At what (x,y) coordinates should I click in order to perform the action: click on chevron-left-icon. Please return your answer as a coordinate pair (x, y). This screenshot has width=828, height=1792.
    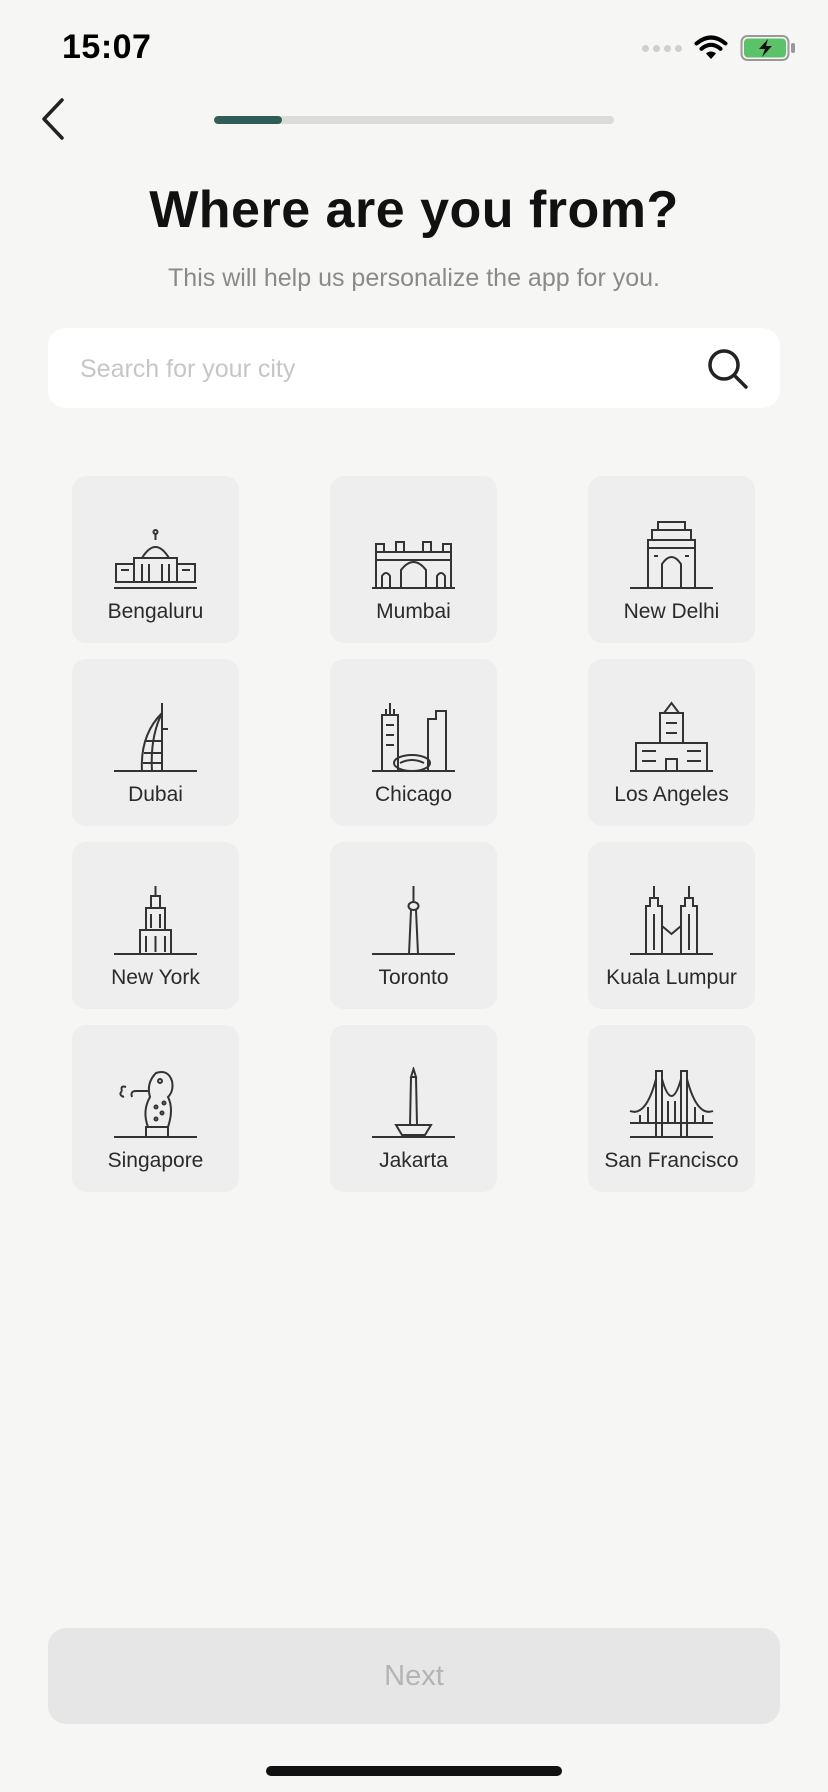
    Looking at the image, I should click on (53, 119).